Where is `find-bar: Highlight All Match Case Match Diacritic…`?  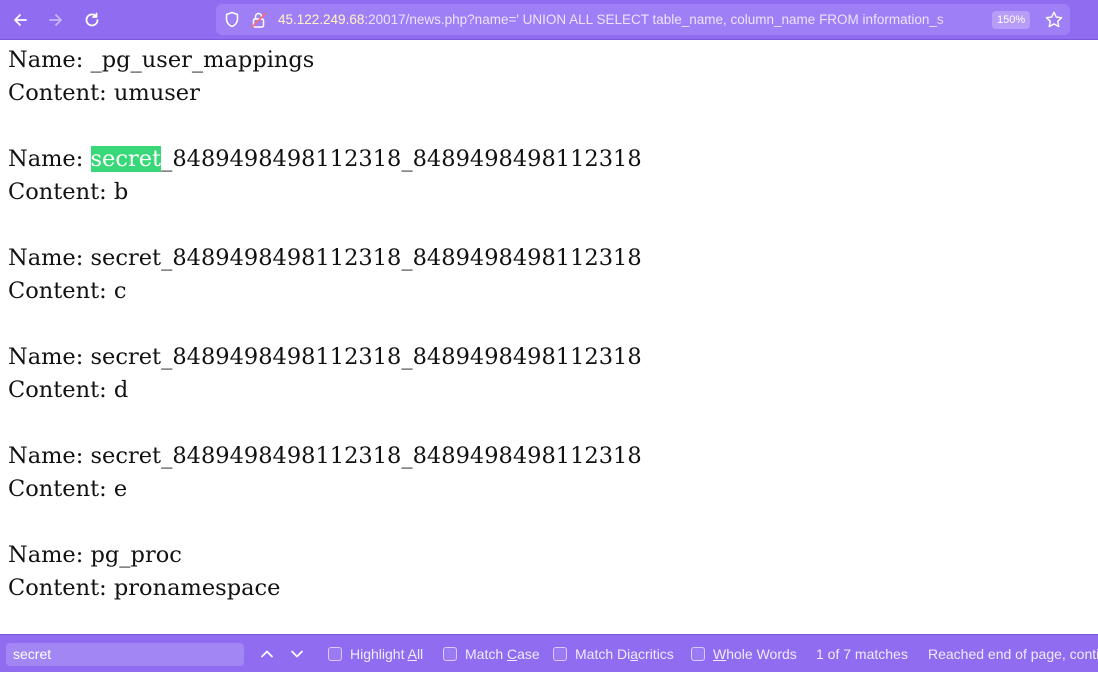 find-bar: Highlight All Match Case Match Diacritic… is located at coordinates (549, 653).